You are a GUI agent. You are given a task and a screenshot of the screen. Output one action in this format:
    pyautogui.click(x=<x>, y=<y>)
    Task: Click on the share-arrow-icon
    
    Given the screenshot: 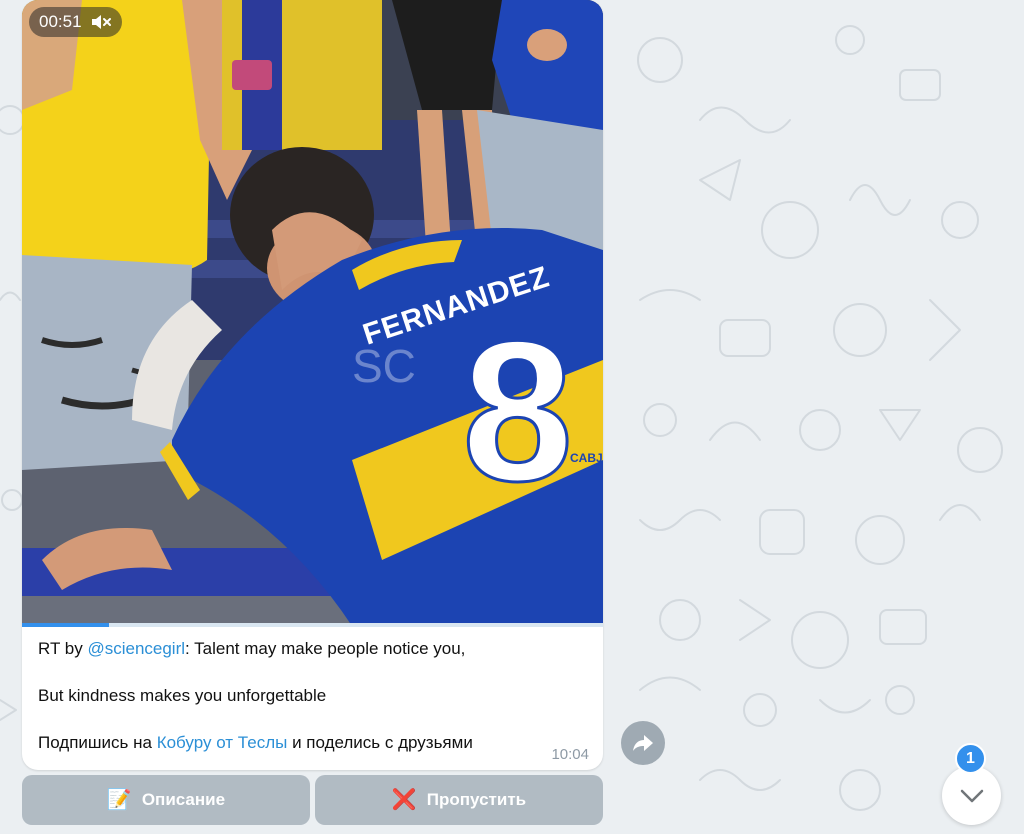 What is the action you would take?
    pyautogui.click(x=643, y=743)
    